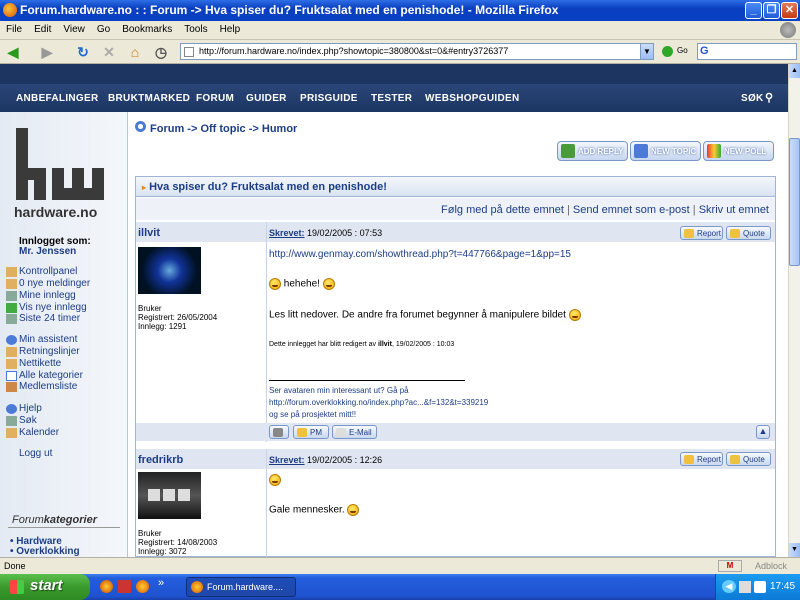 The height and width of the screenshot is (600, 800). What do you see at coordinates (47, 295) in the screenshot?
I see `sidebar-mine-innlegg: Mine innlegg` at bounding box center [47, 295].